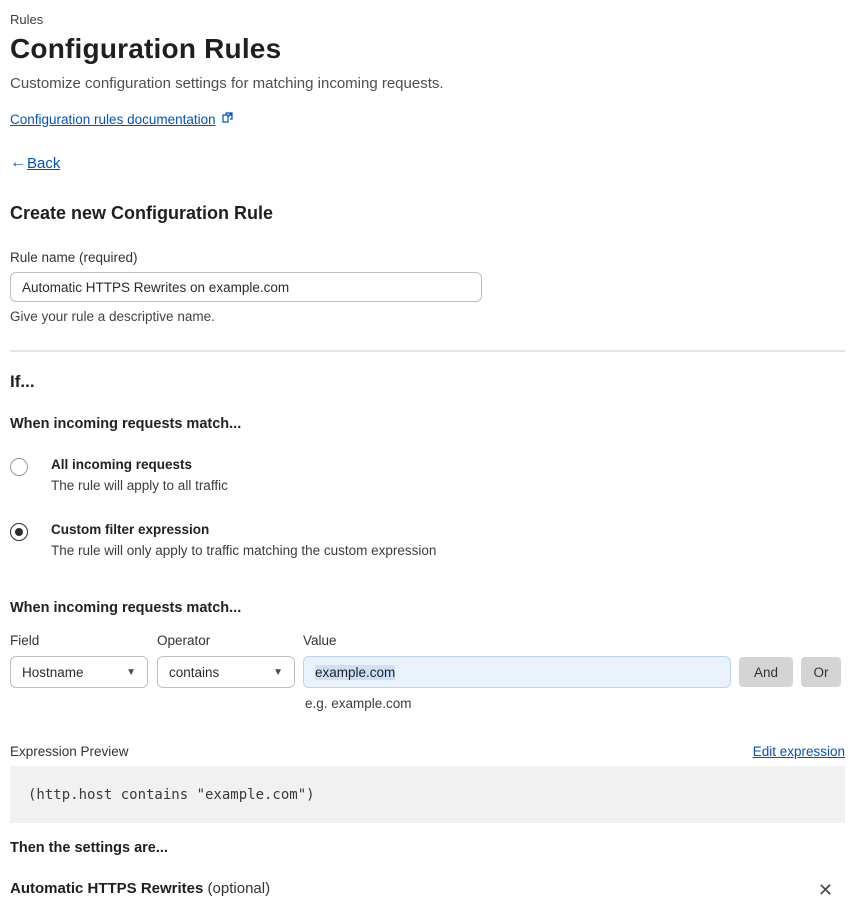 The height and width of the screenshot is (906, 852). What do you see at coordinates (184, 640) in the screenshot?
I see `operator-label: Operator` at bounding box center [184, 640].